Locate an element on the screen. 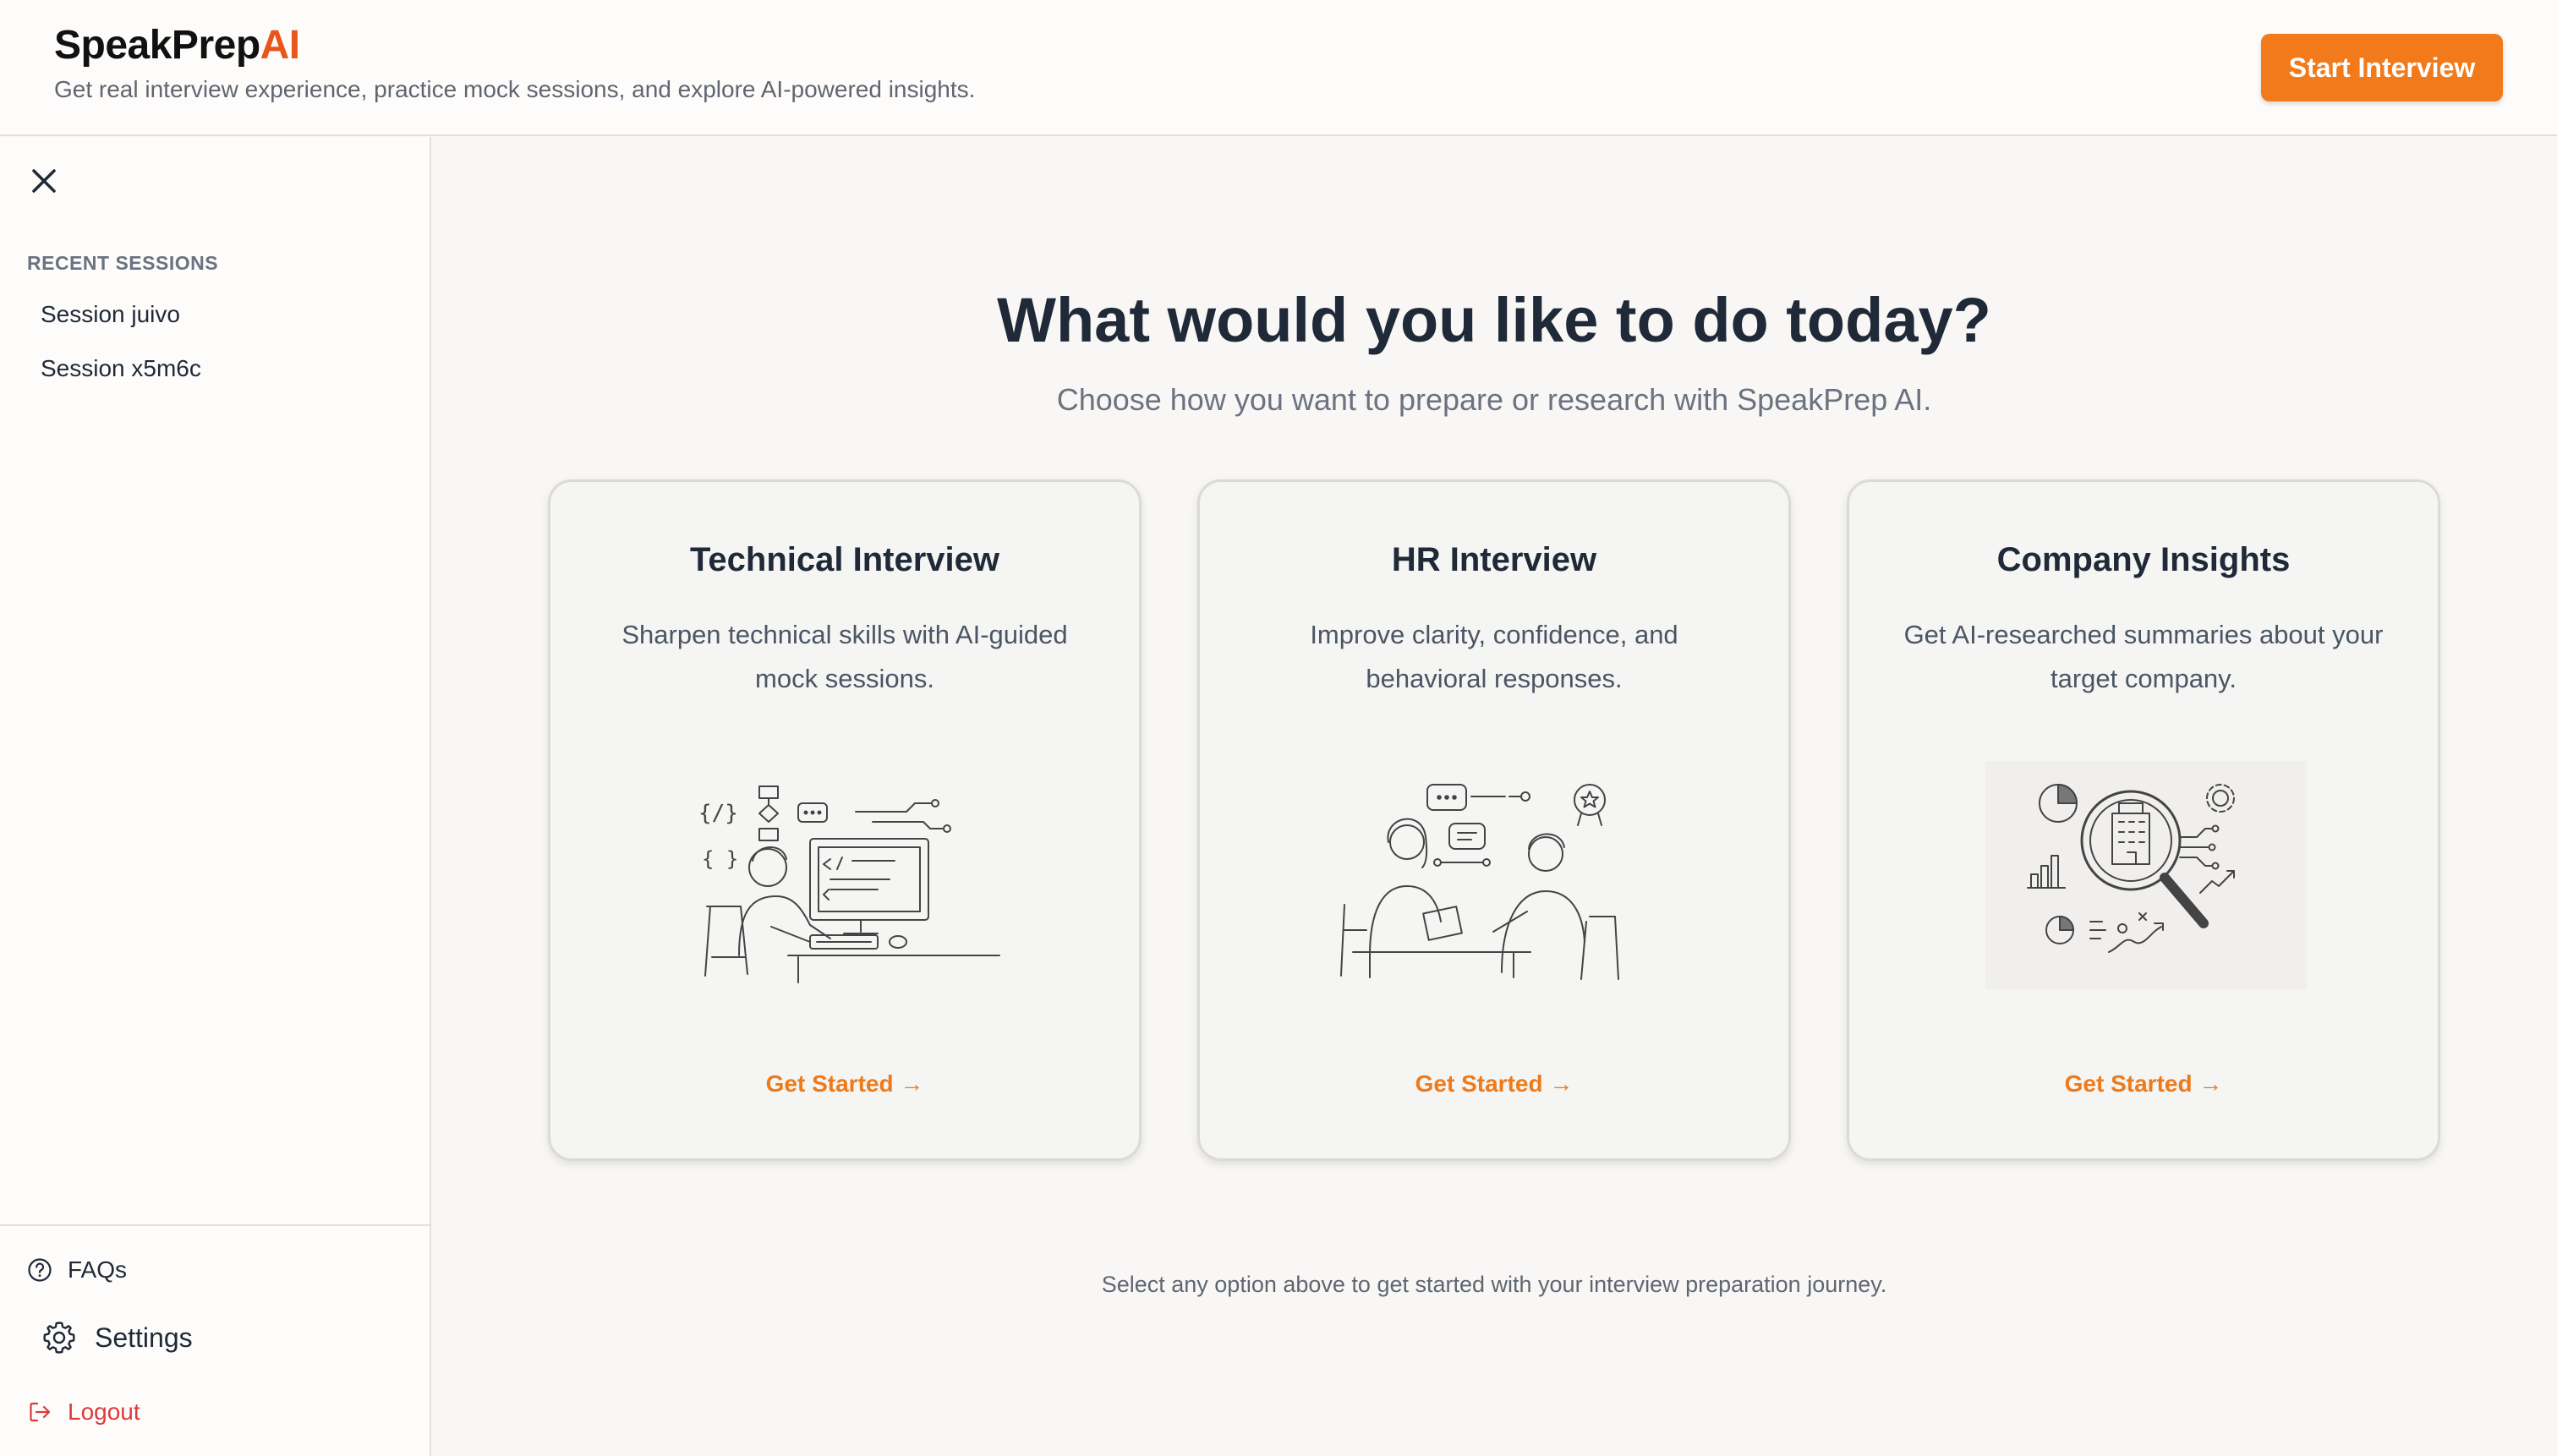  developer-illustration: {/} { } is located at coordinates (849, 884).